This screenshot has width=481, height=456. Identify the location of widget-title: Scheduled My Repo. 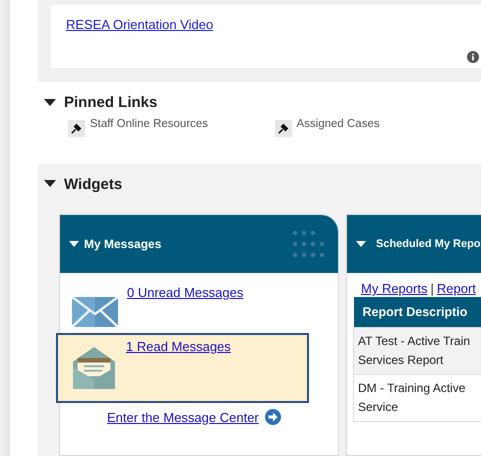
(428, 244).